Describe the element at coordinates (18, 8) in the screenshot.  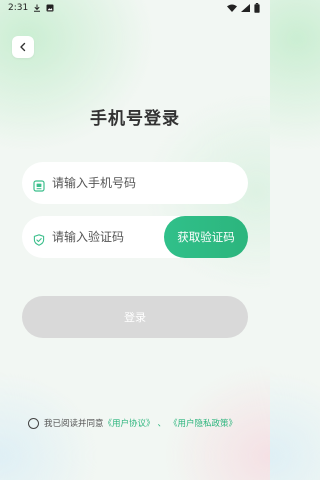
I see `status-time: 2:31` at that location.